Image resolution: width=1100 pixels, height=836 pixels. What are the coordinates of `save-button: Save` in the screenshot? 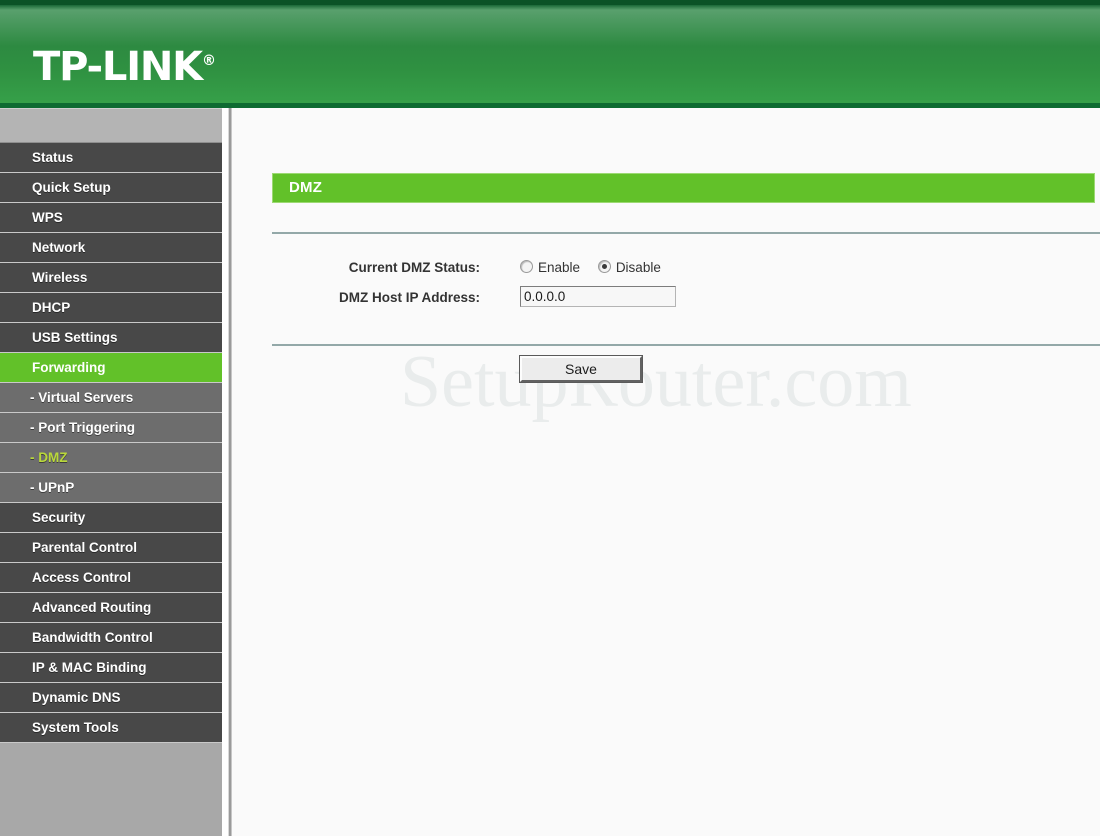 It's located at (581, 369).